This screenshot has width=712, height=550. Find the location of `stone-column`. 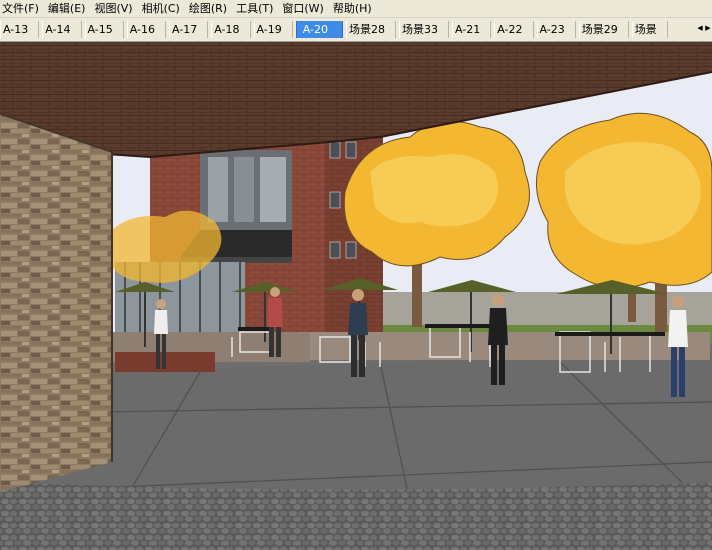

stone-column is located at coordinates (56, 303).